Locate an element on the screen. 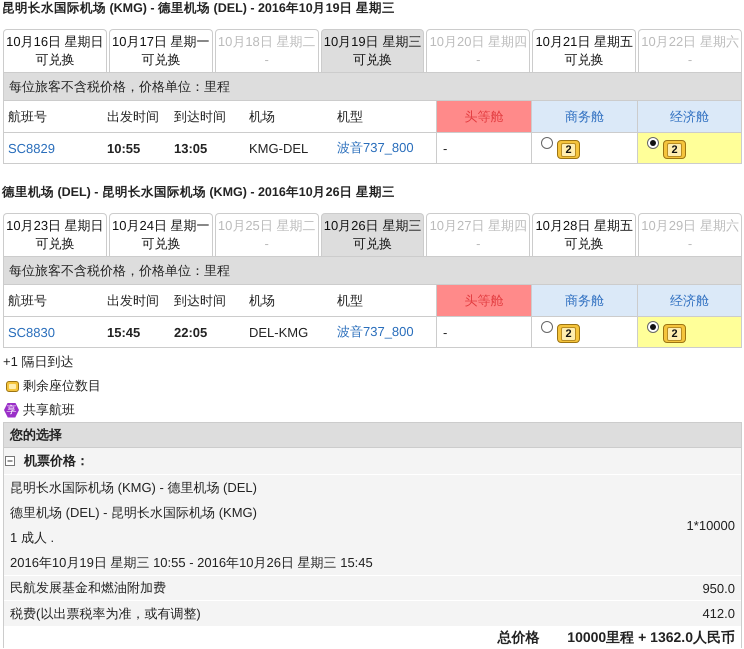  airport-route: KMG-DEL is located at coordinates (278, 148).